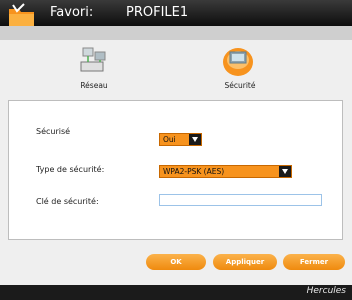 The width and height of the screenshot is (352, 300). Describe the element at coordinates (93, 59) in the screenshot. I see `network-icon` at that location.